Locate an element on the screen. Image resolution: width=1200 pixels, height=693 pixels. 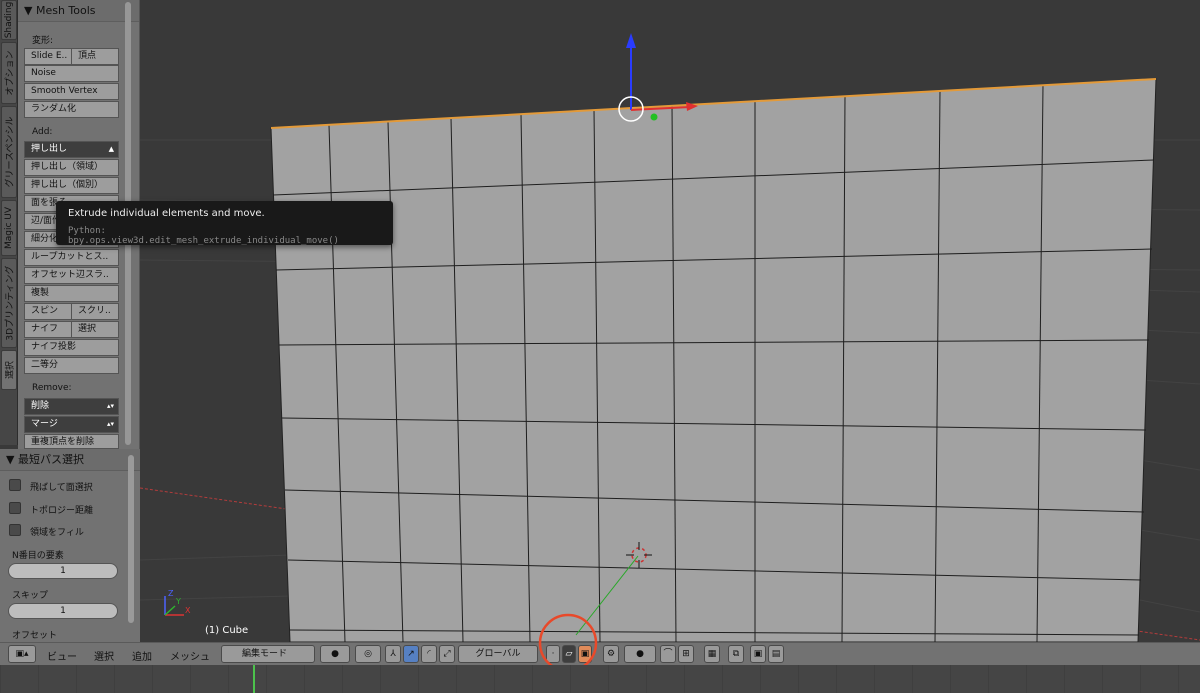
tab-label: グリースペンシル is located at coordinates (10, 152).